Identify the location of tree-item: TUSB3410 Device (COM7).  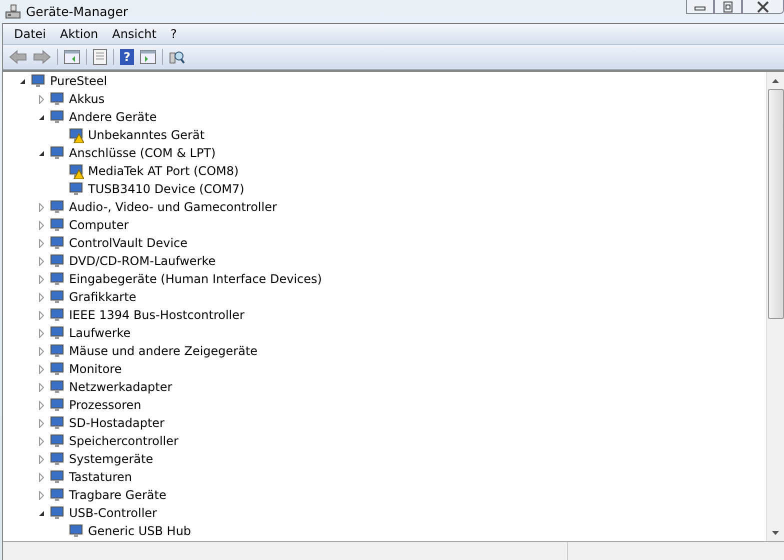
(166, 189).